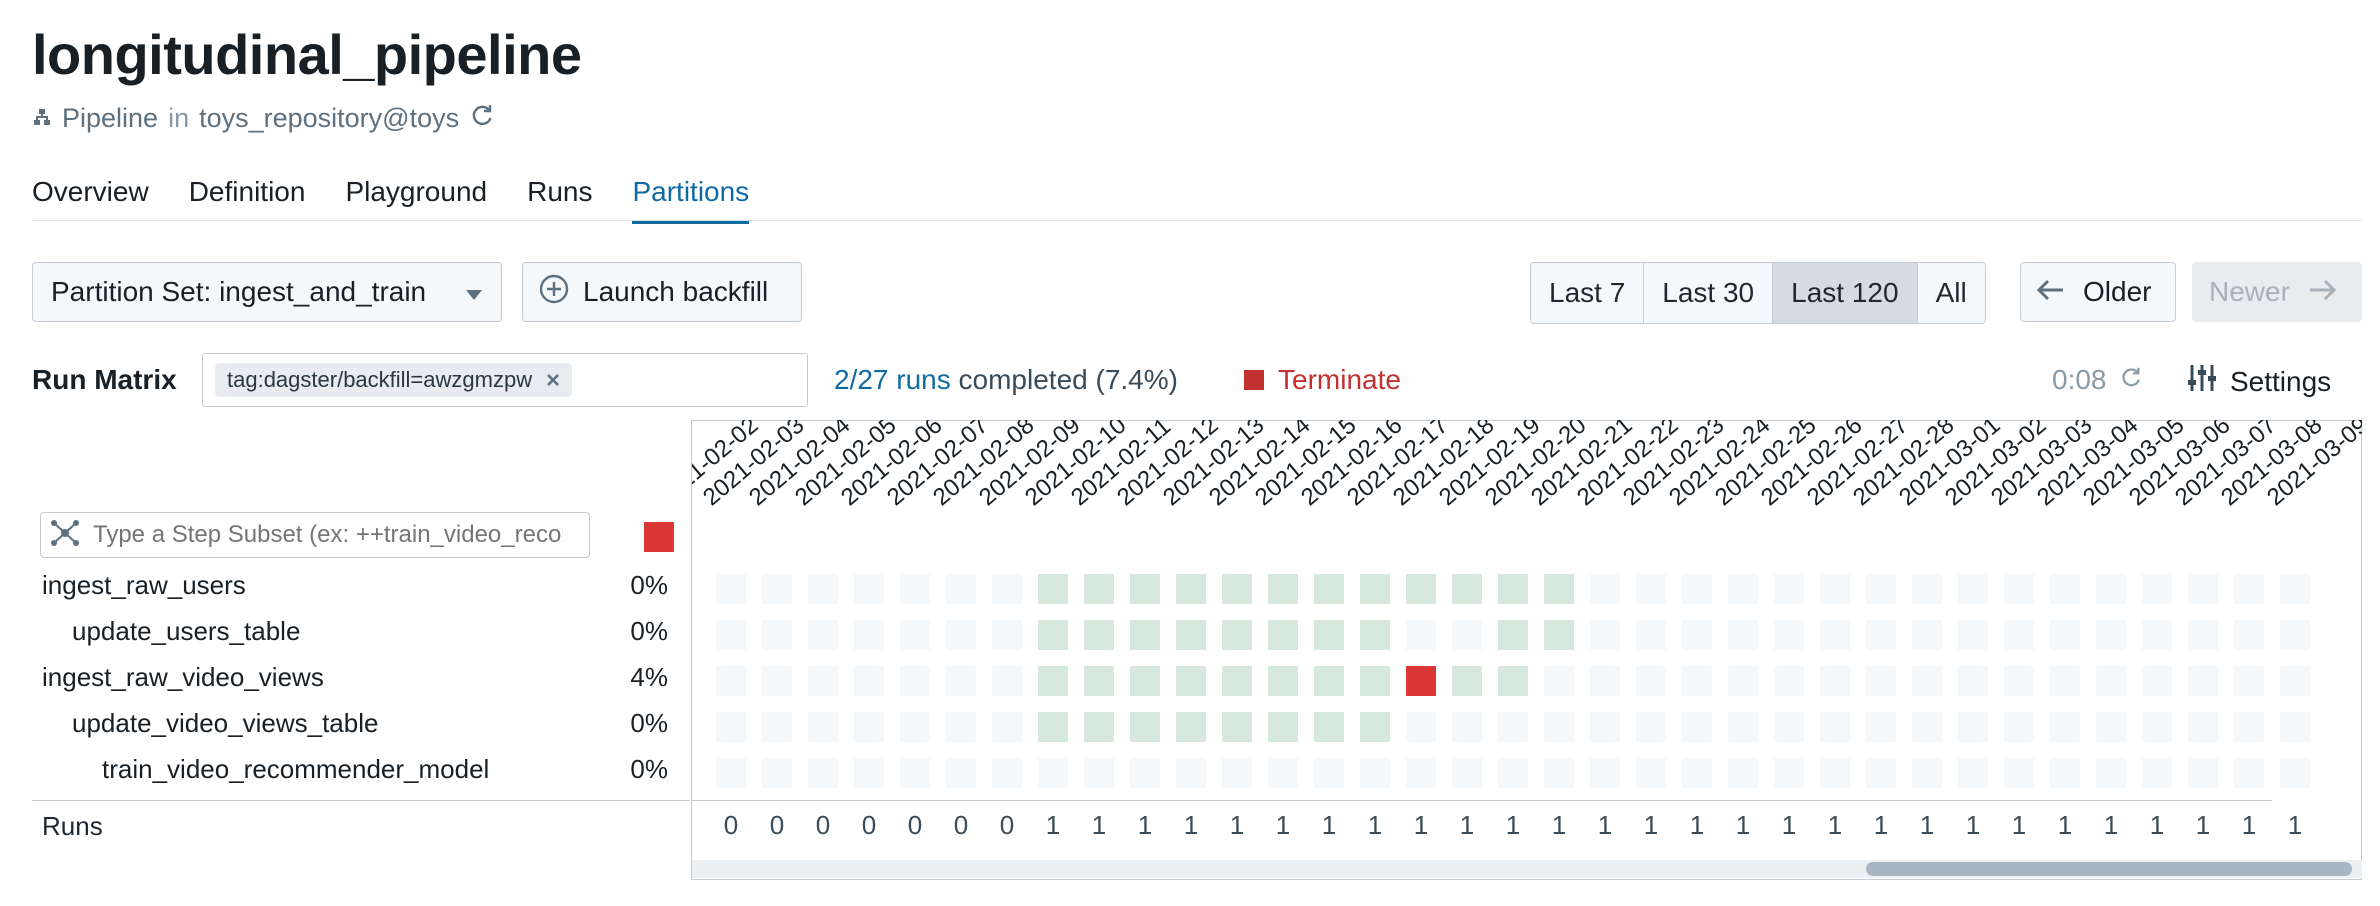  What do you see at coordinates (2131, 380) in the screenshot?
I see `refresh-icon` at bounding box center [2131, 380].